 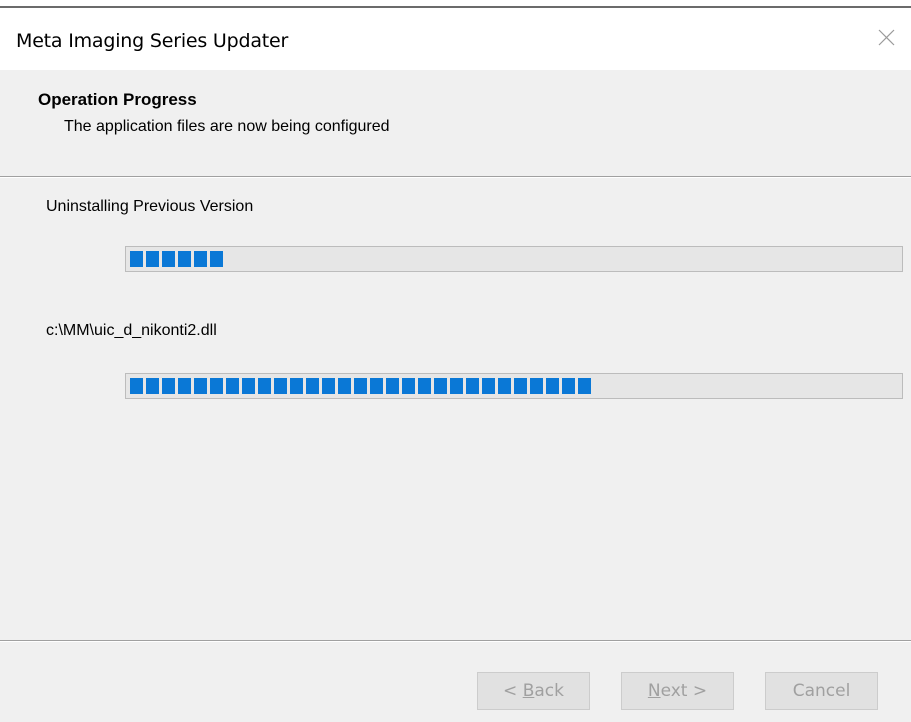 What do you see at coordinates (150, 206) in the screenshot?
I see `step-status-label: Uninstalling Previous Version` at bounding box center [150, 206].